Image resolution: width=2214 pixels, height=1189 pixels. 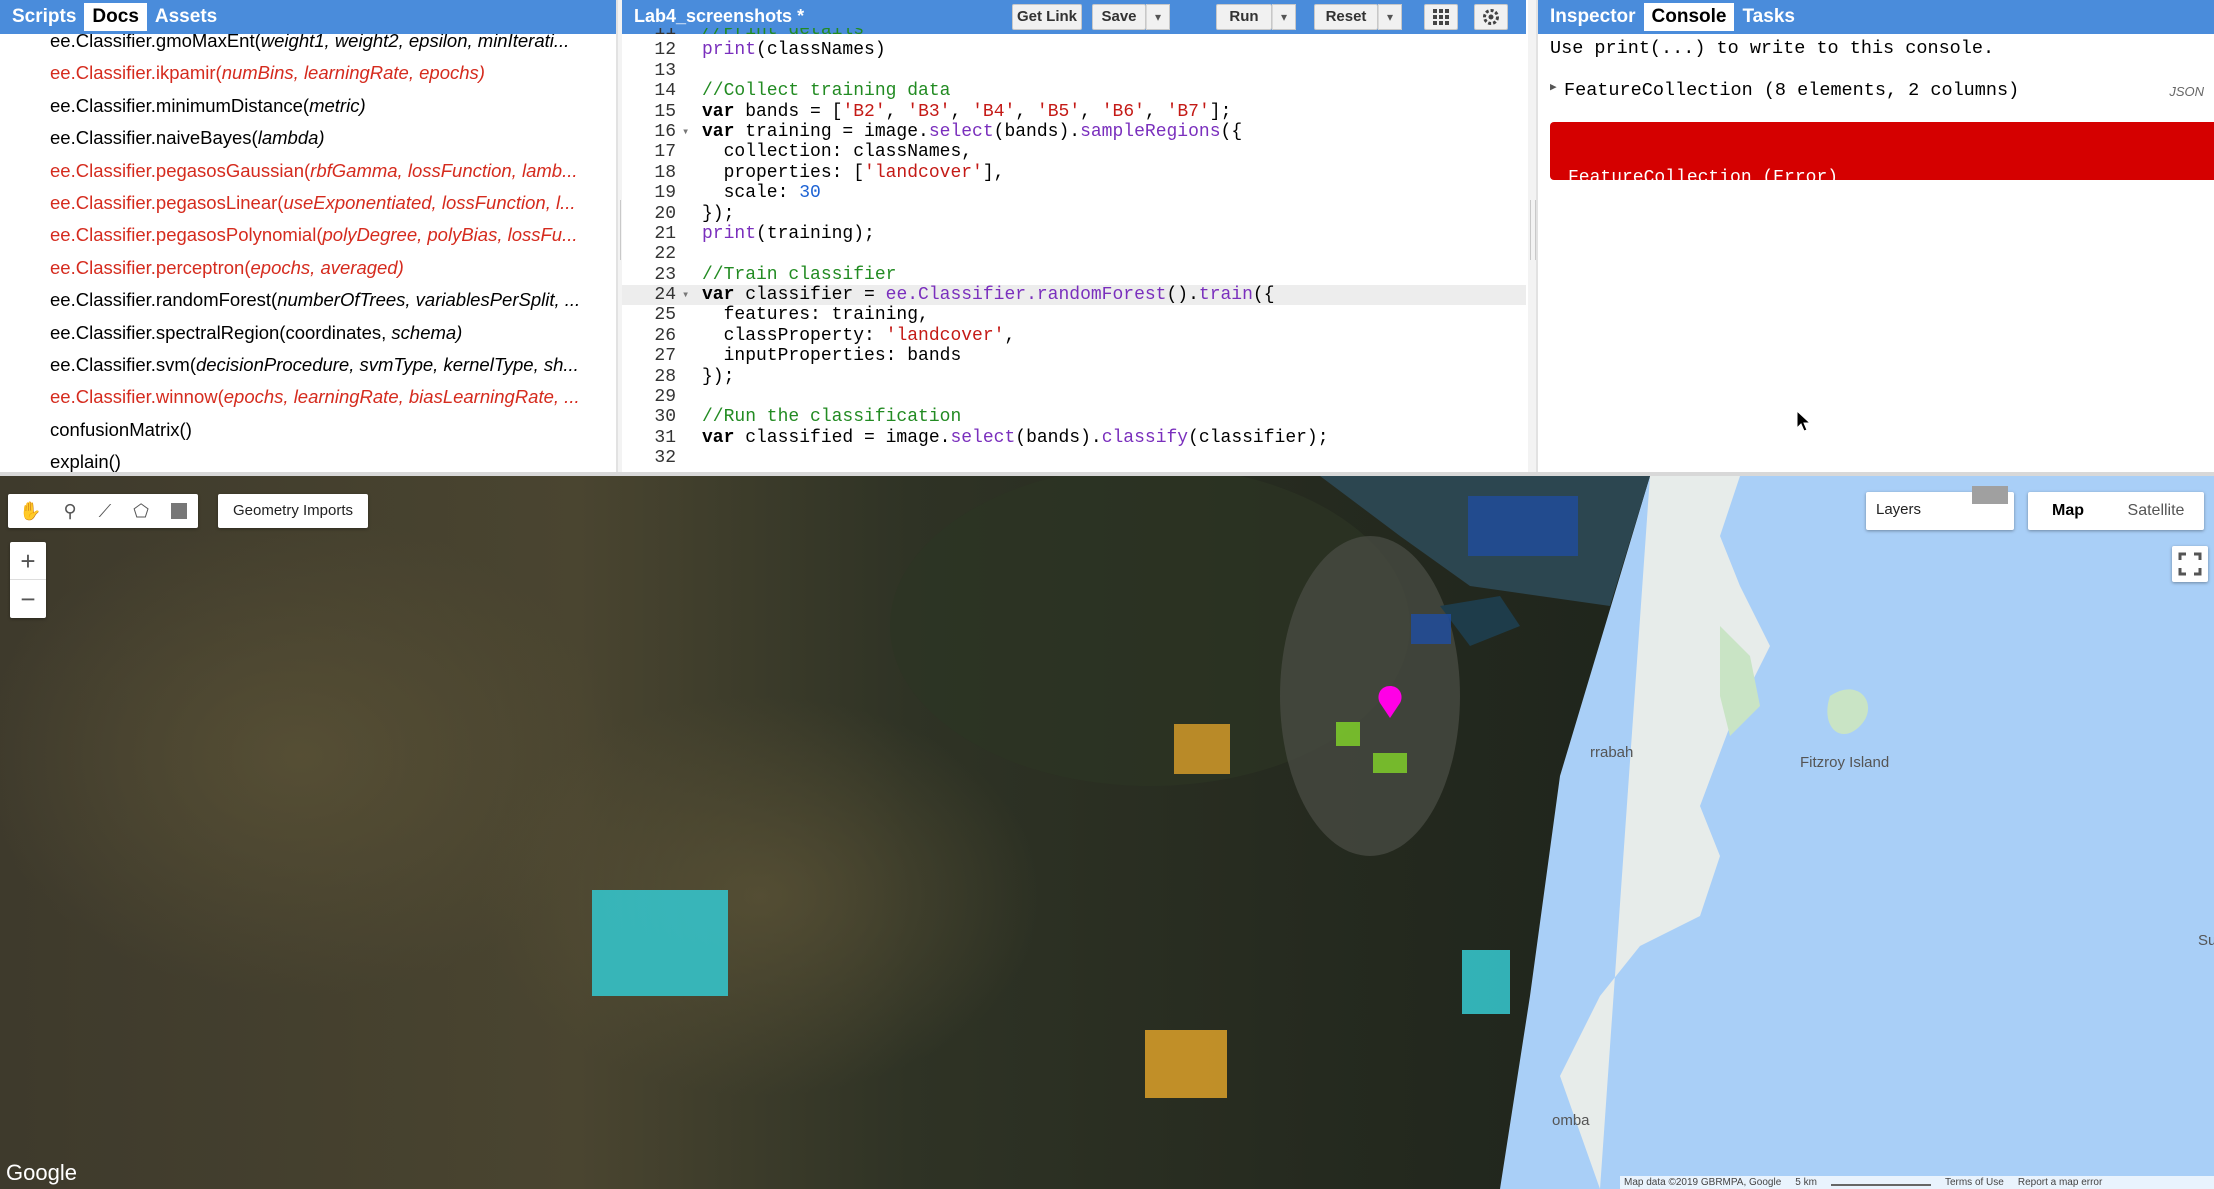 I want to click on pan-hand-icon: ✋, so click(x=30, y=511).